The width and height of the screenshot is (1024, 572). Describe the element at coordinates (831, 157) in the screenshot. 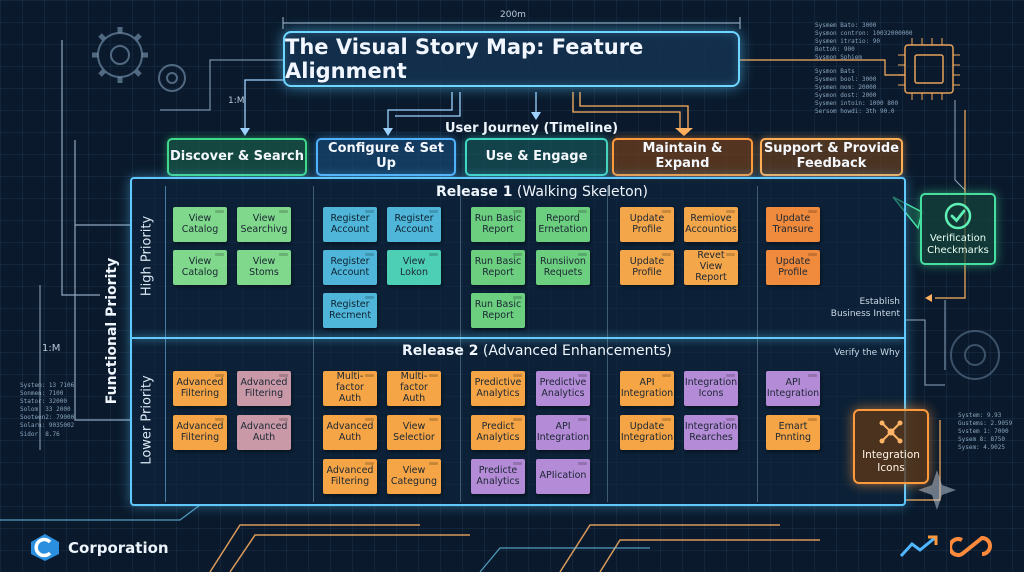

I see `activity-support-feedback: Support & Provide Feedback` at that location.